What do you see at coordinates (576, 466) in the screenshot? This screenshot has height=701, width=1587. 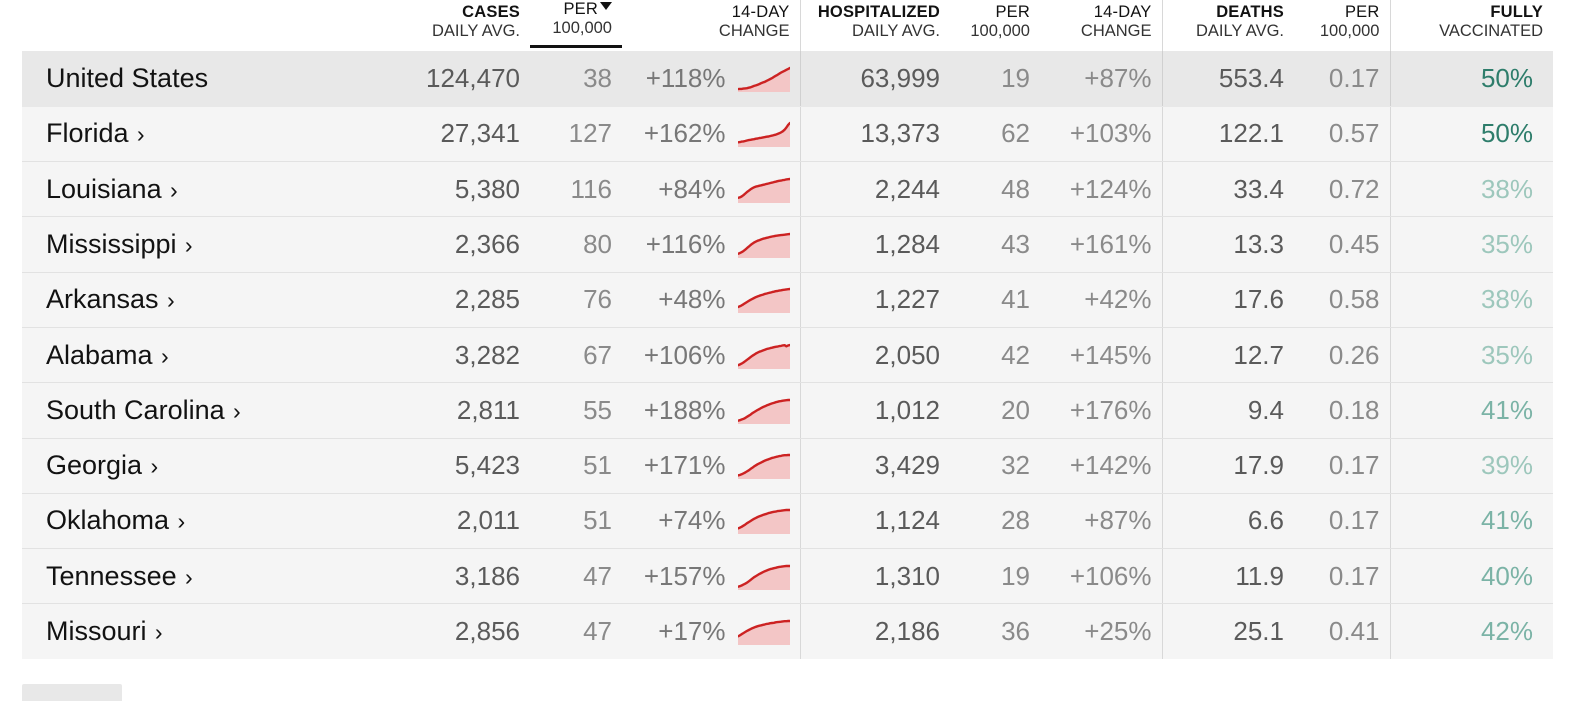 I see `row-cases_per-cell: 51` at bounding box center [576, 466].